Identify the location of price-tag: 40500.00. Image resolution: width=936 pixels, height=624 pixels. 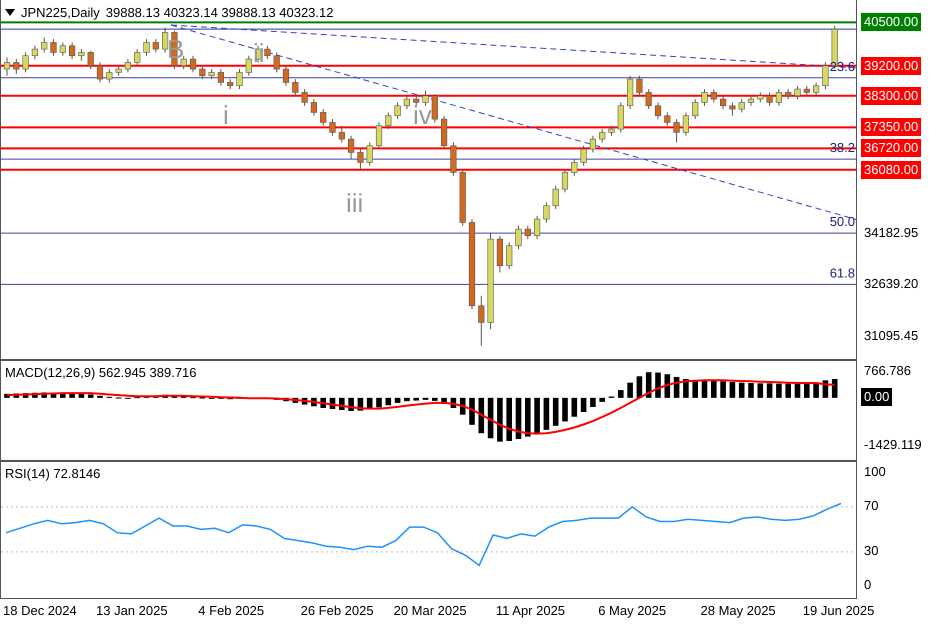
(891, 22).